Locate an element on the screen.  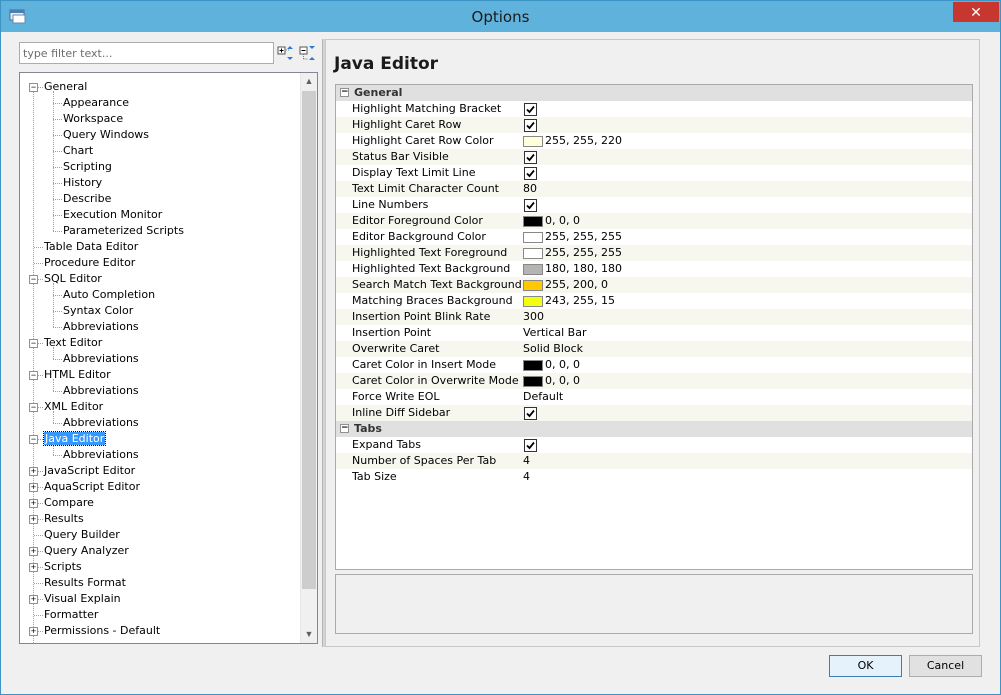
property-value: 255, 255, 220 is located at coordinates (572, 141).